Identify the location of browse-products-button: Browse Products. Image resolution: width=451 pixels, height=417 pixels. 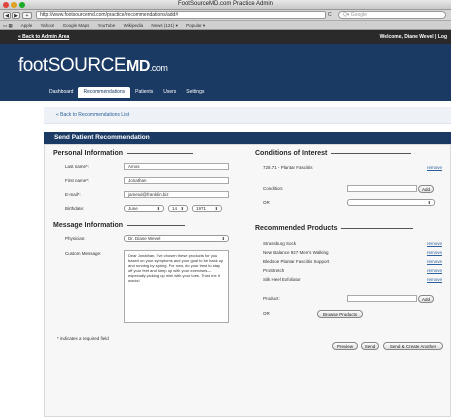
(340, 314).